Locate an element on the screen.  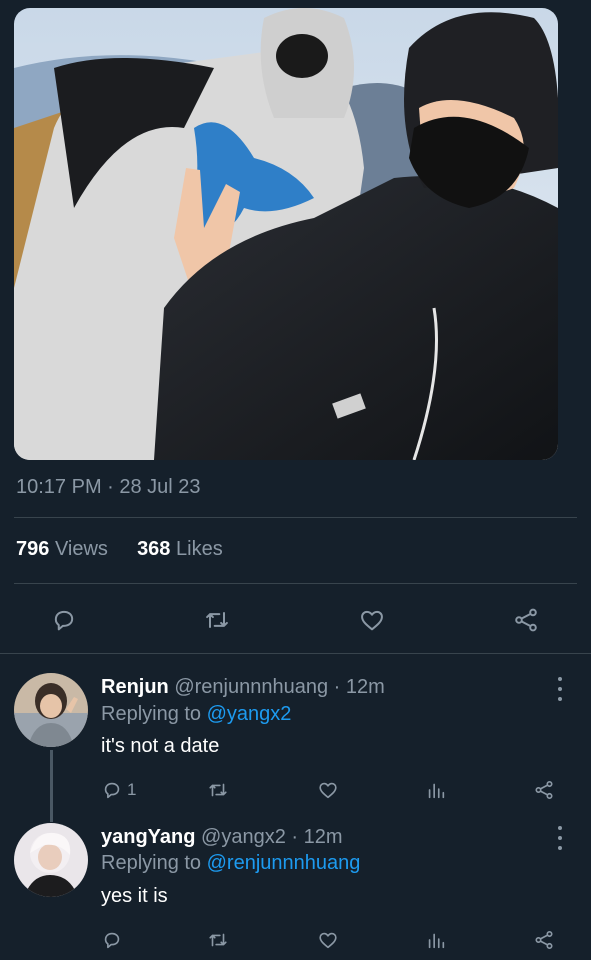
replying-to: Replying to @renjunnnhuang is located at coordinates (230, 863).